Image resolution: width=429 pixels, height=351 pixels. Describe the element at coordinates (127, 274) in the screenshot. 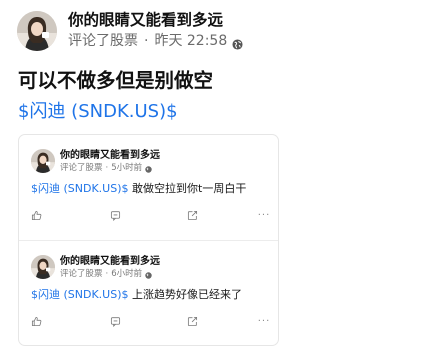

I see `comment-time: 6小时前` at that location.